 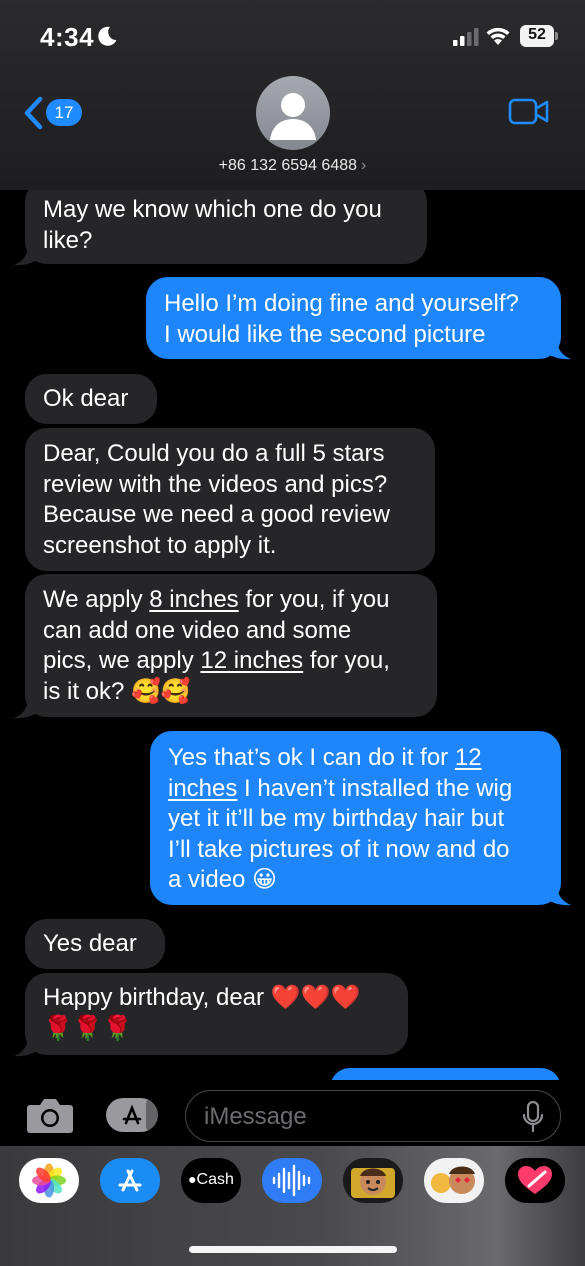 I want to click on photos-app-button, so click(x=49, y=1180).